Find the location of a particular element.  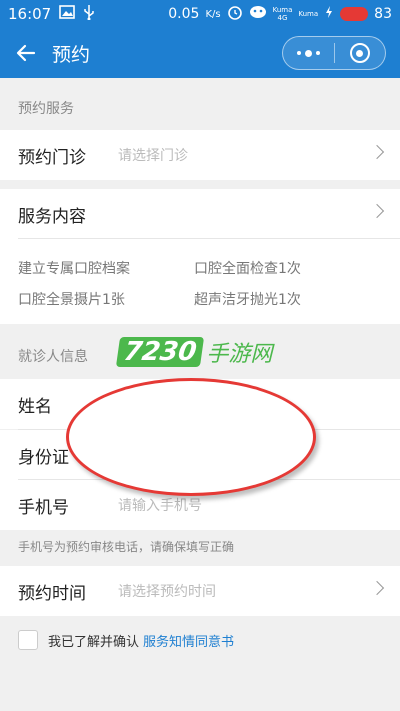

section-label-service: 预约服务 is located at coordinates (46, 109).